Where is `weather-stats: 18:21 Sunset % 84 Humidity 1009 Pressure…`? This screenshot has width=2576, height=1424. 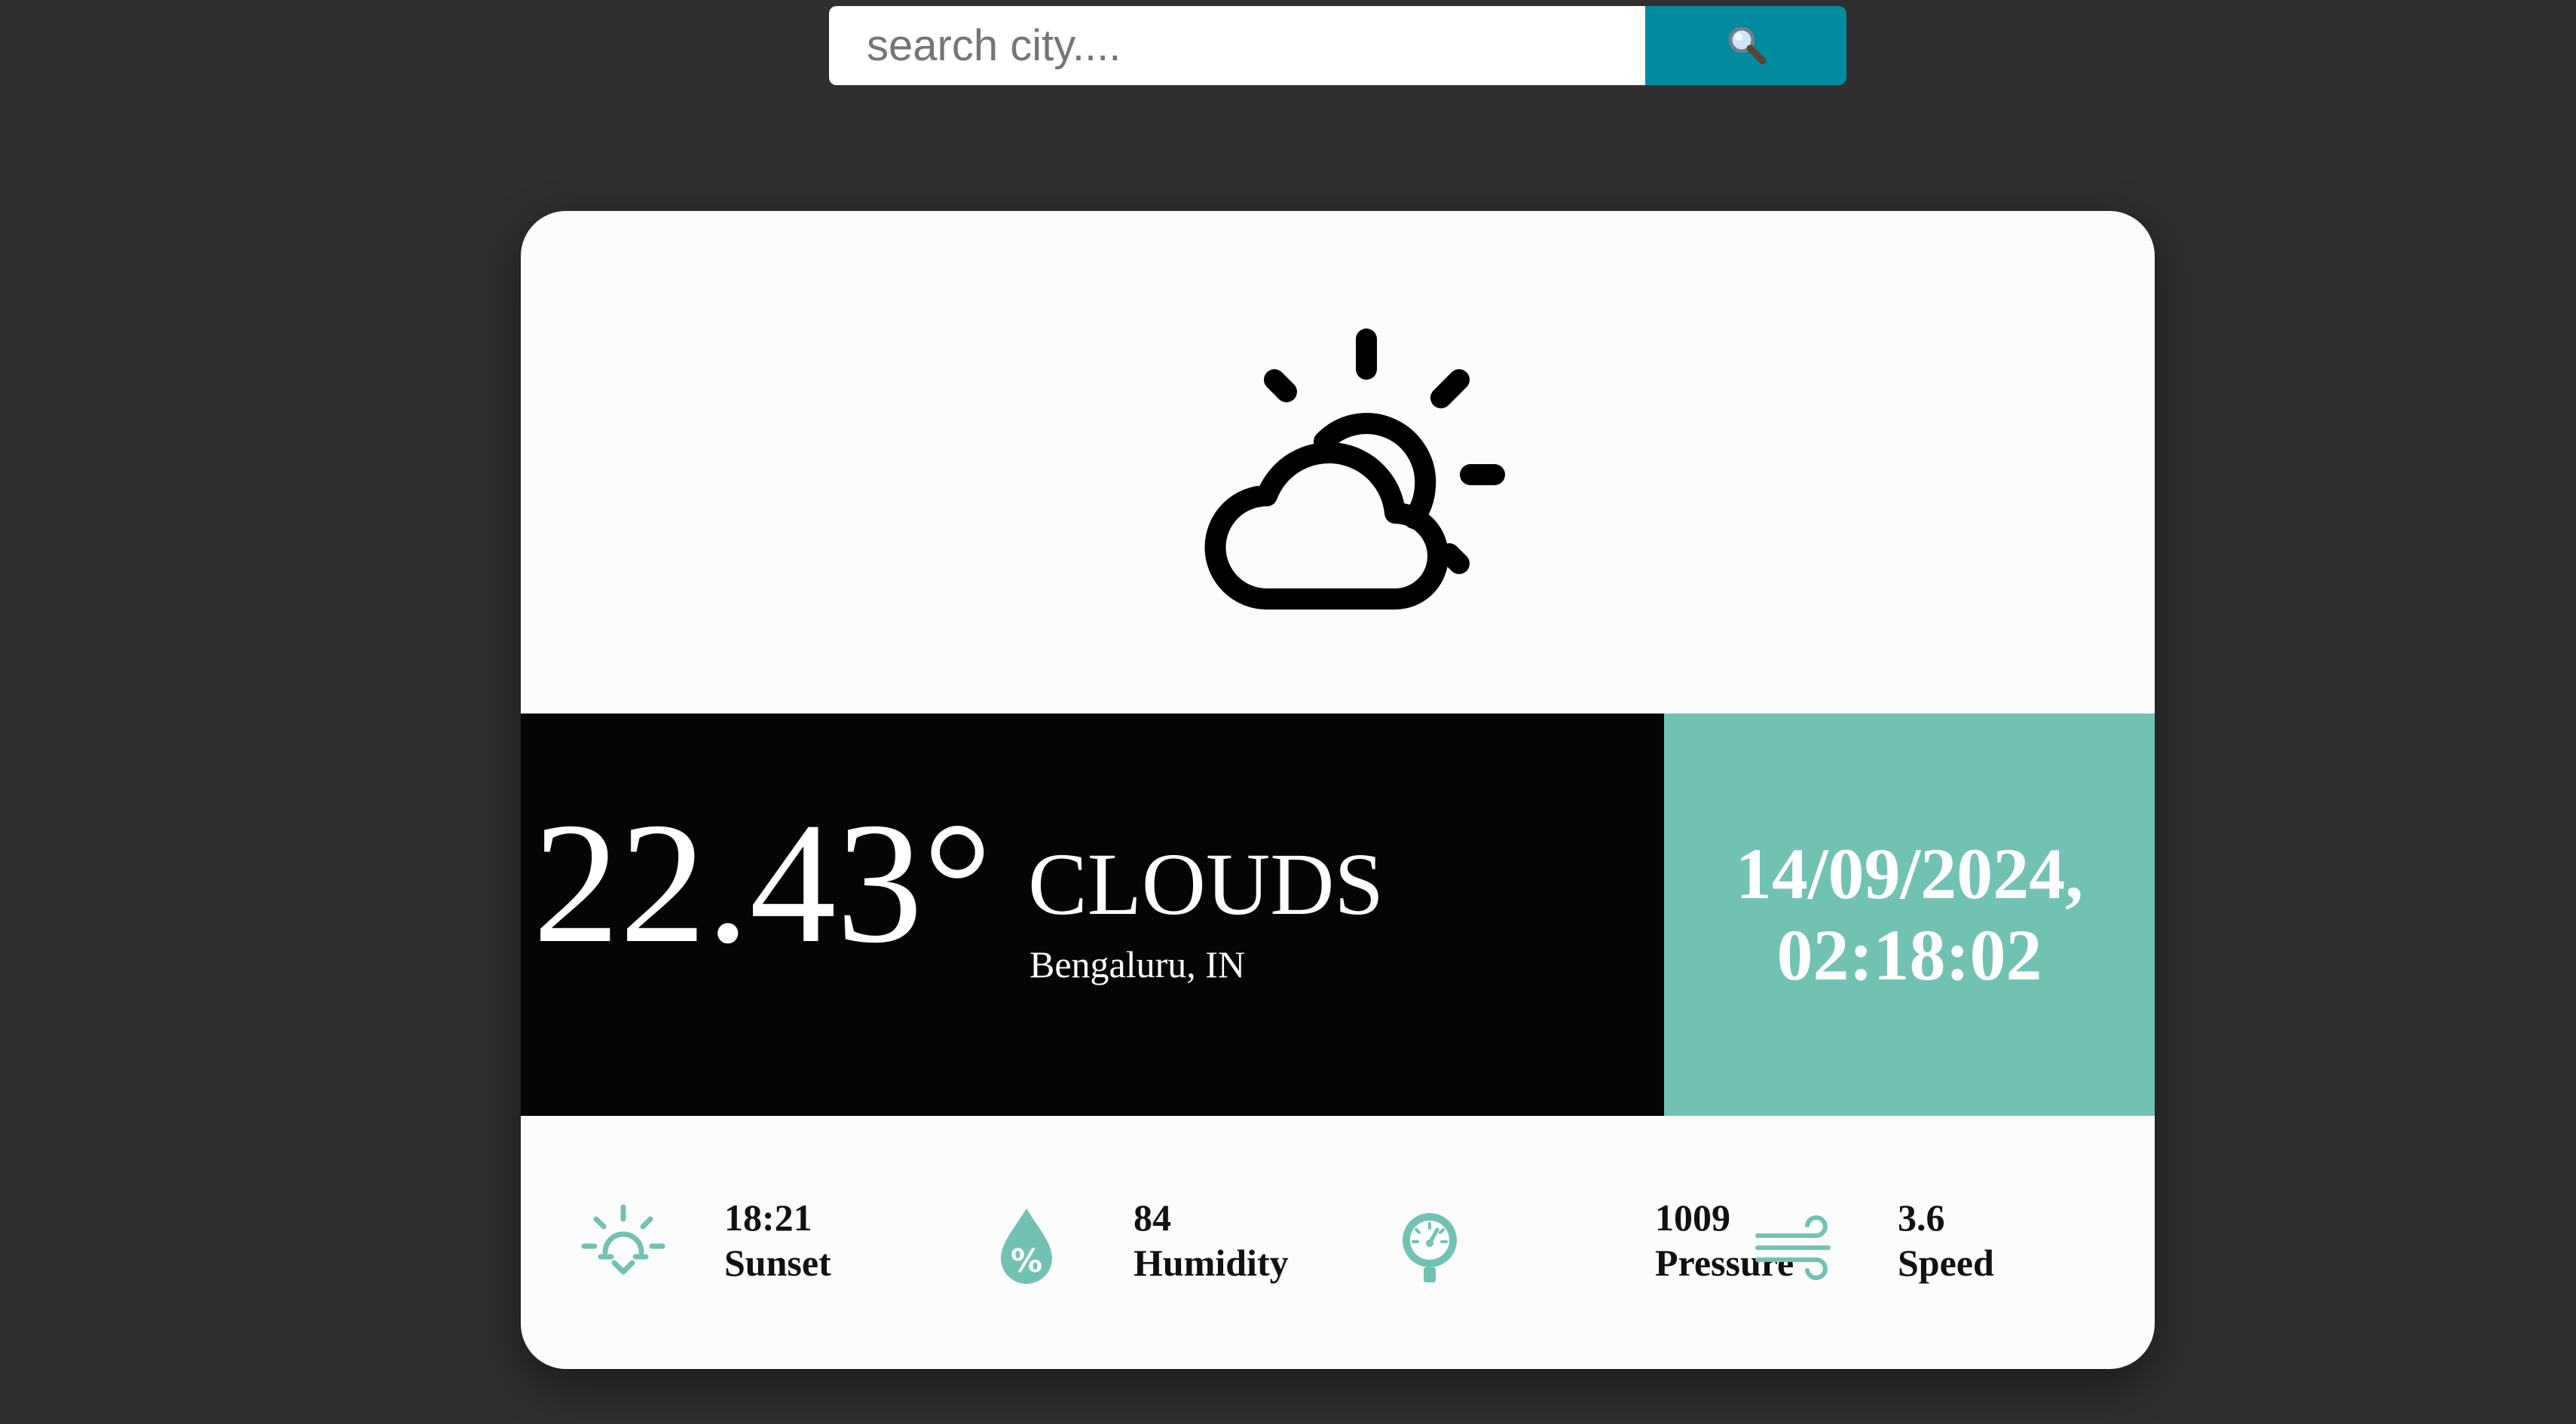 weather-stats: 18:21 Sunset % 84 Humidity 1009 Pressure… is located at coordinates (1338, 1243).